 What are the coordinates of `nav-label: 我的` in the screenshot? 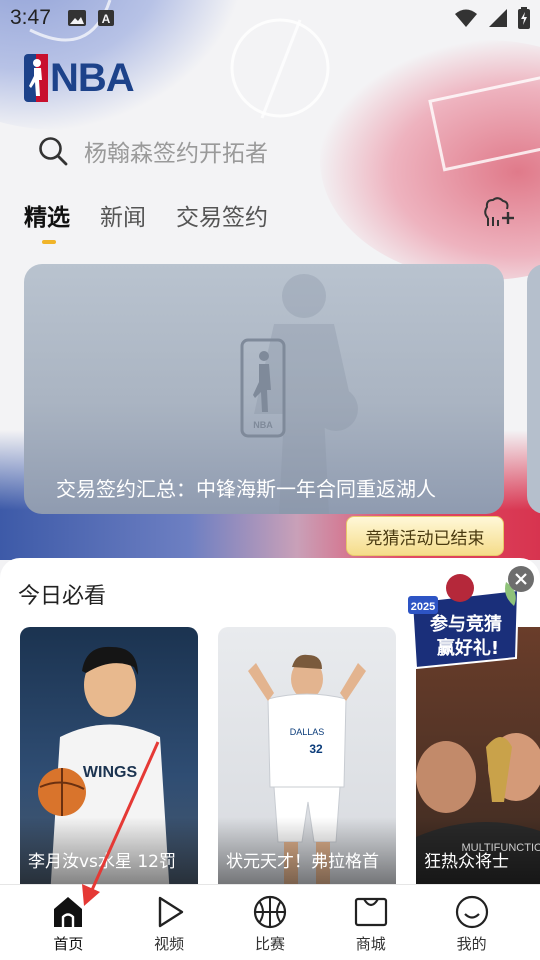 It's located at (471, 944).